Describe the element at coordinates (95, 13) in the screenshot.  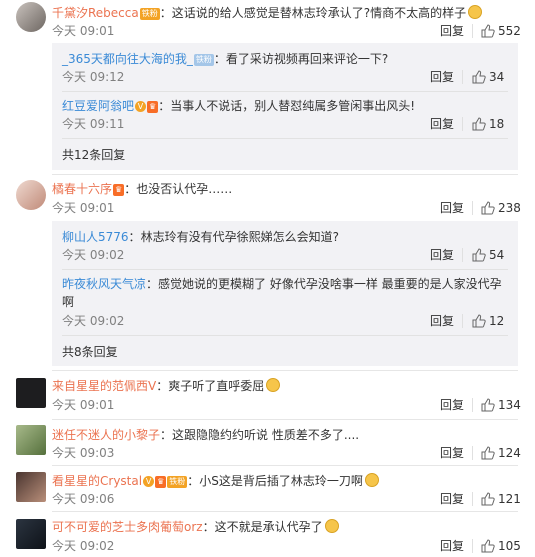
I see `username-link: 千黛汐Rebecca` at that location.